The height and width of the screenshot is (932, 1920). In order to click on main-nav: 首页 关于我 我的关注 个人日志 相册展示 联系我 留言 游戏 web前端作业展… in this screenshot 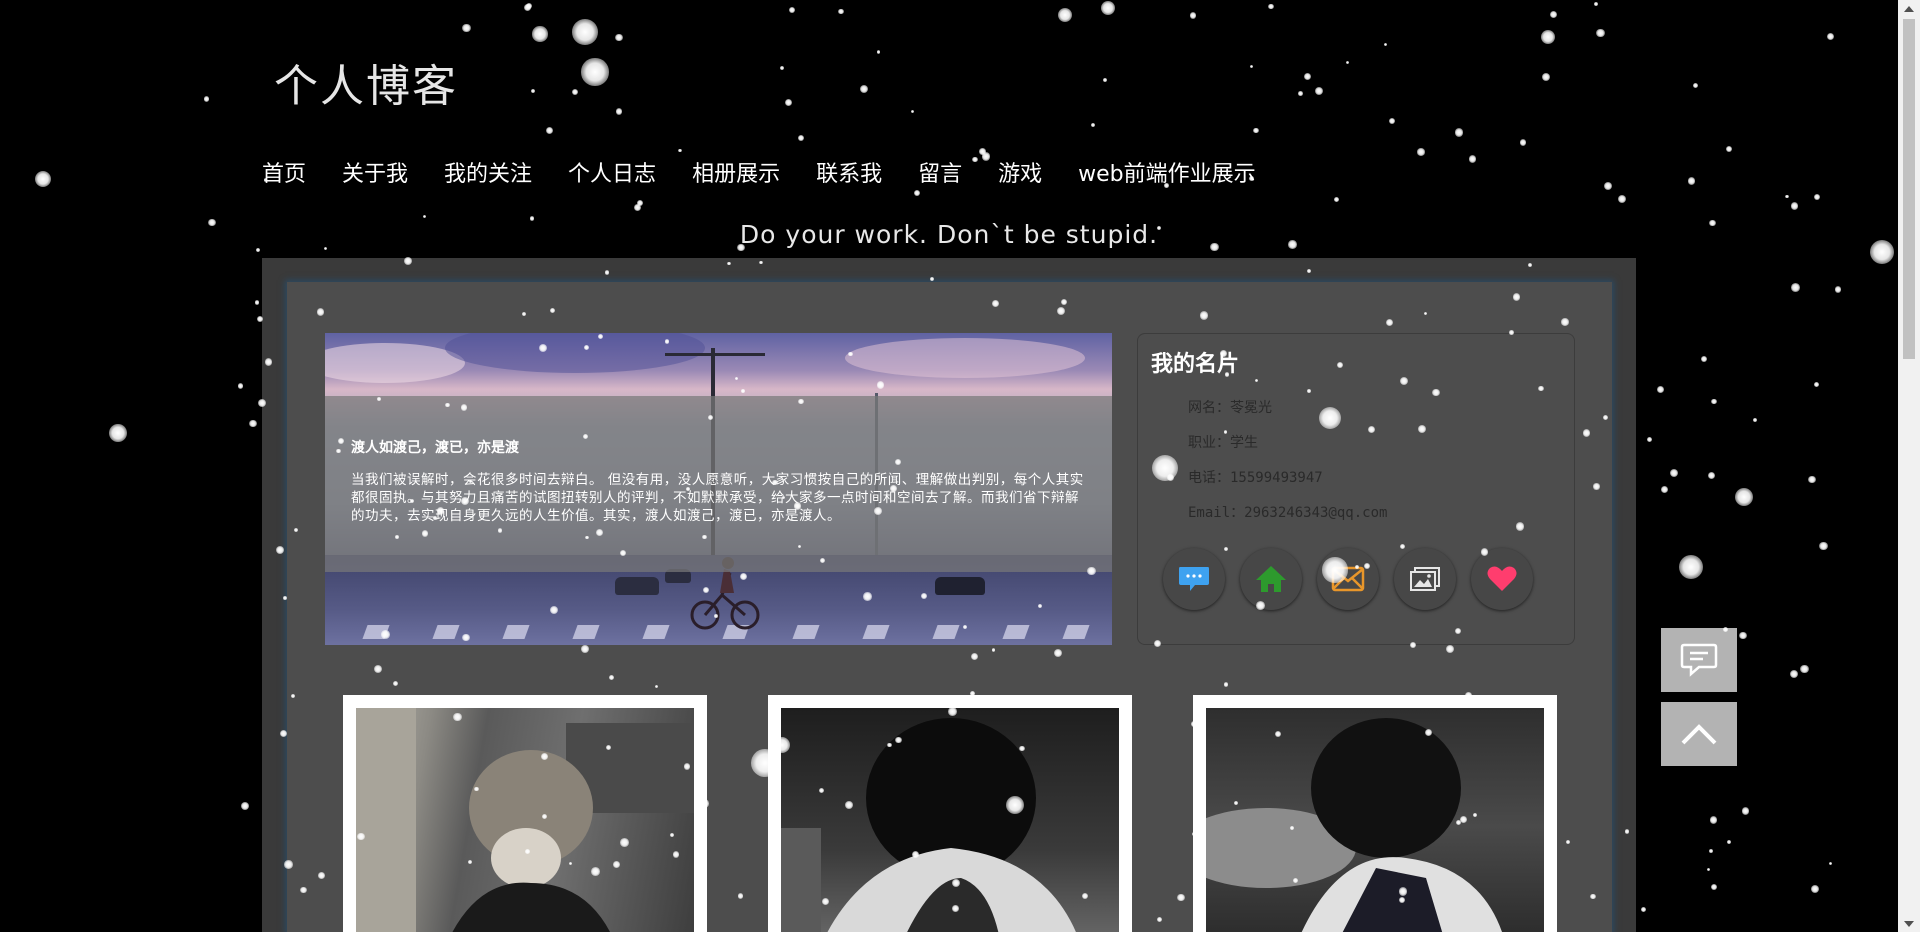, I will do `click(777, 172)`.